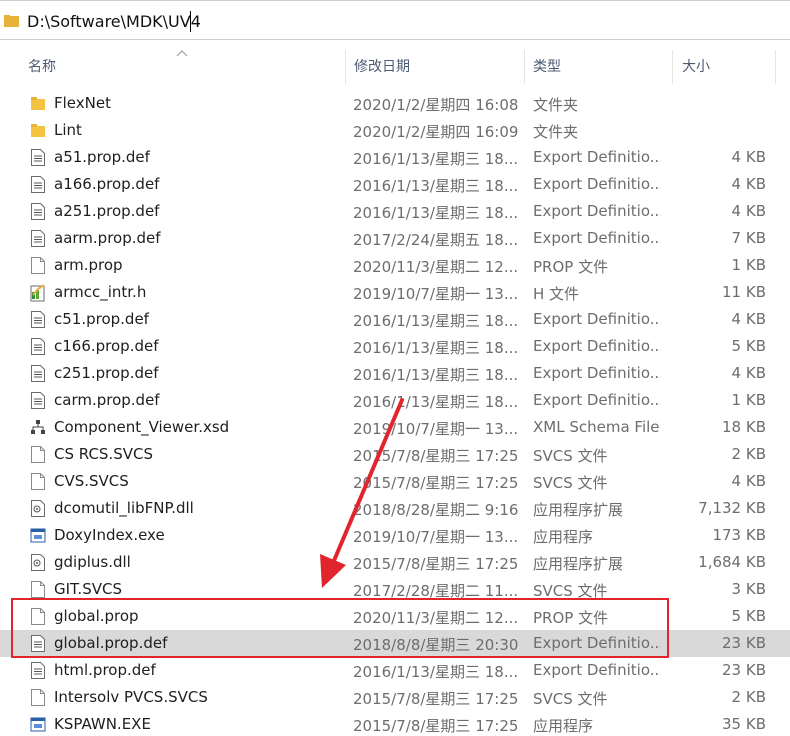 The image size is (790, 736). Describe the element at coordinates (696, 67) in the screenshot. I see `column-size: 大小` at that location.